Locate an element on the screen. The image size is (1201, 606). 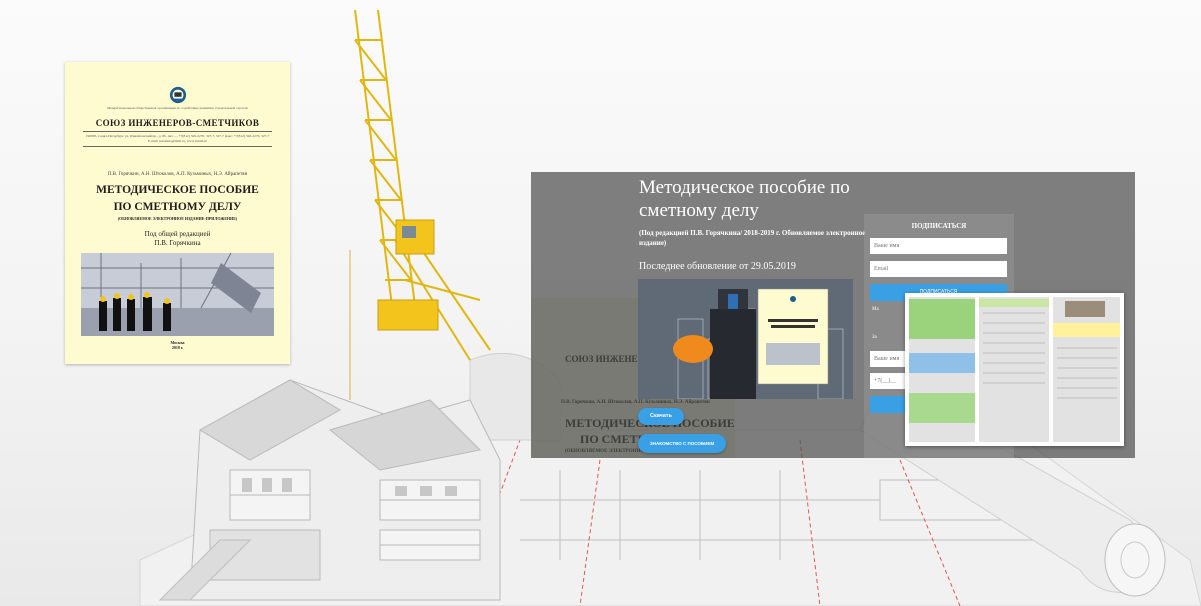
book-cover-photo is located at coordinates (177, 294).